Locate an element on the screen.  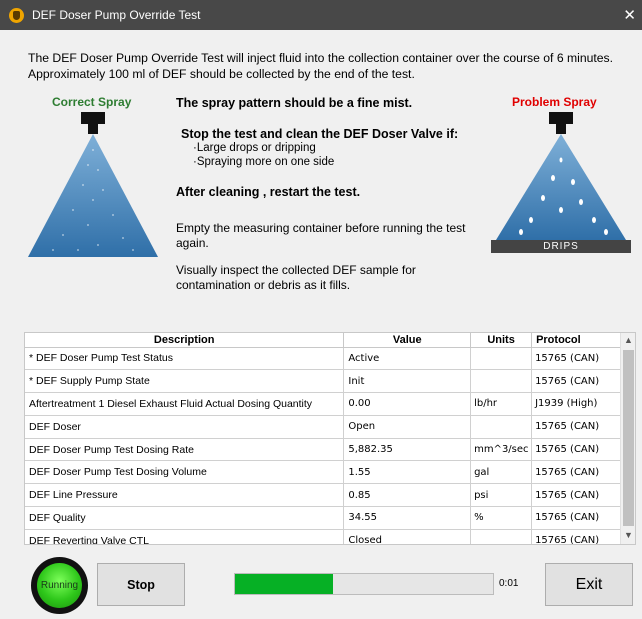
cell-value: Open is located at coordinates (407, 427).